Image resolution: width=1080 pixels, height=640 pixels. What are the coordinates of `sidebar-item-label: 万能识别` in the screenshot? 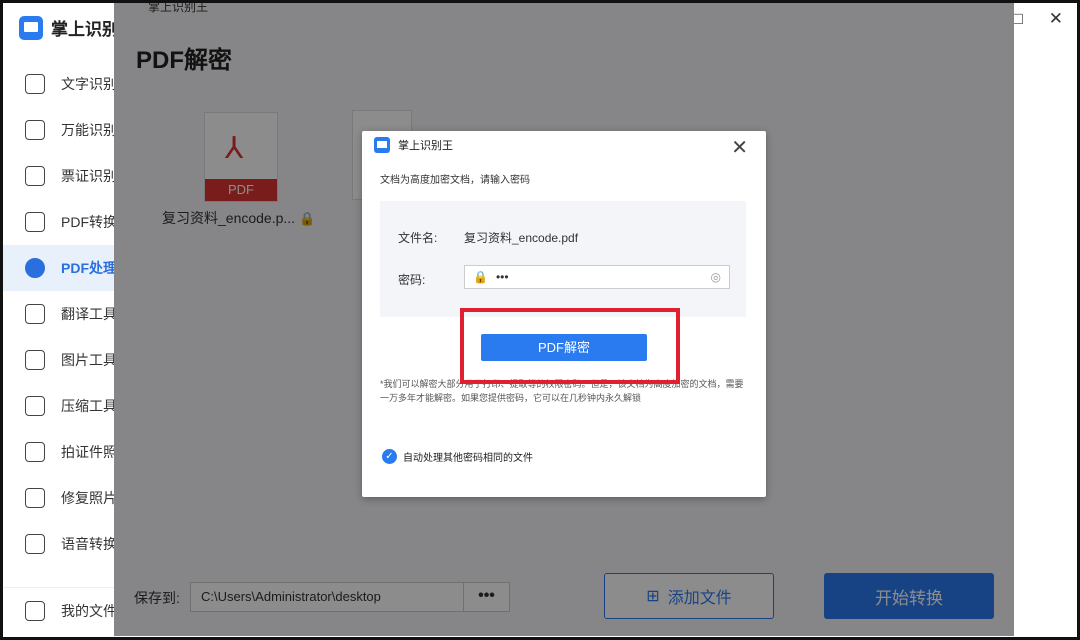 It's located at (88, 130).